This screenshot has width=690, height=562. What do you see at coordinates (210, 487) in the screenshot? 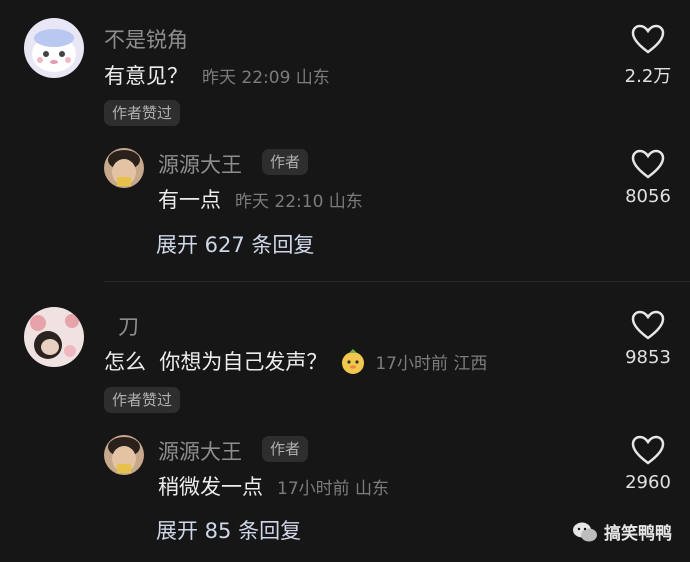
I see `reply-body: 稍微发一点` at bounding box center [210, 487].